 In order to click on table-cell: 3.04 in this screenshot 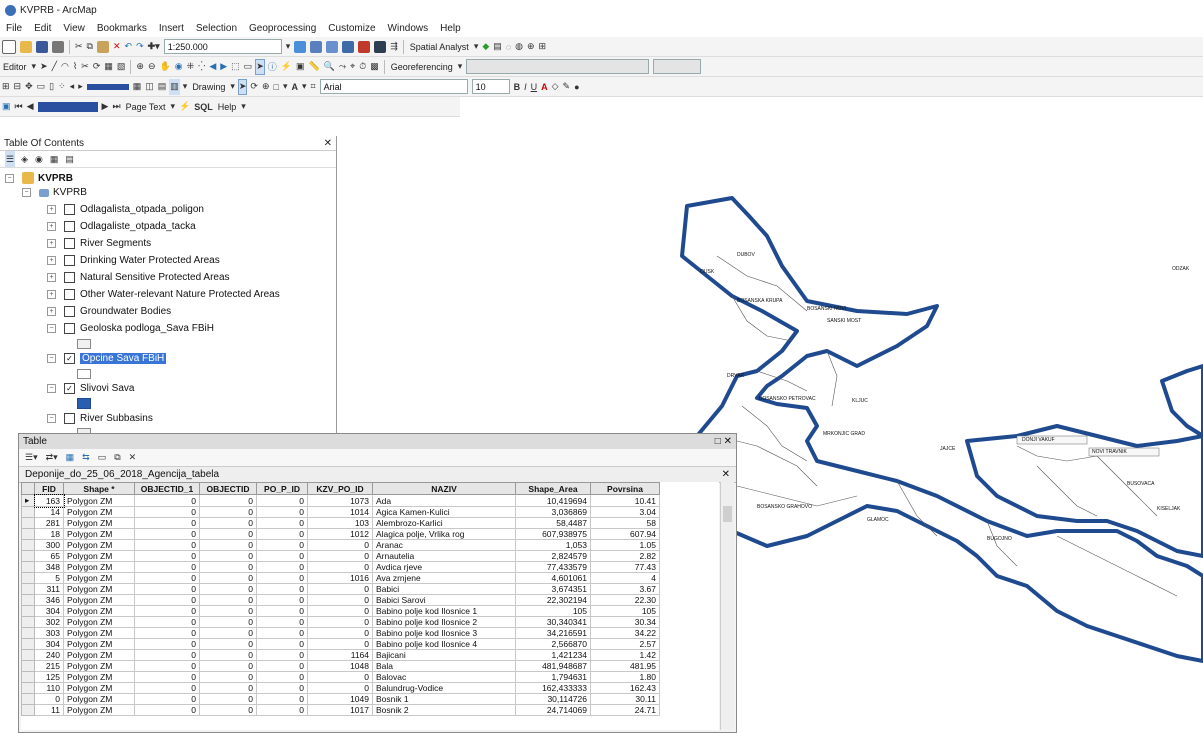, I will do `click(625, 512)`.